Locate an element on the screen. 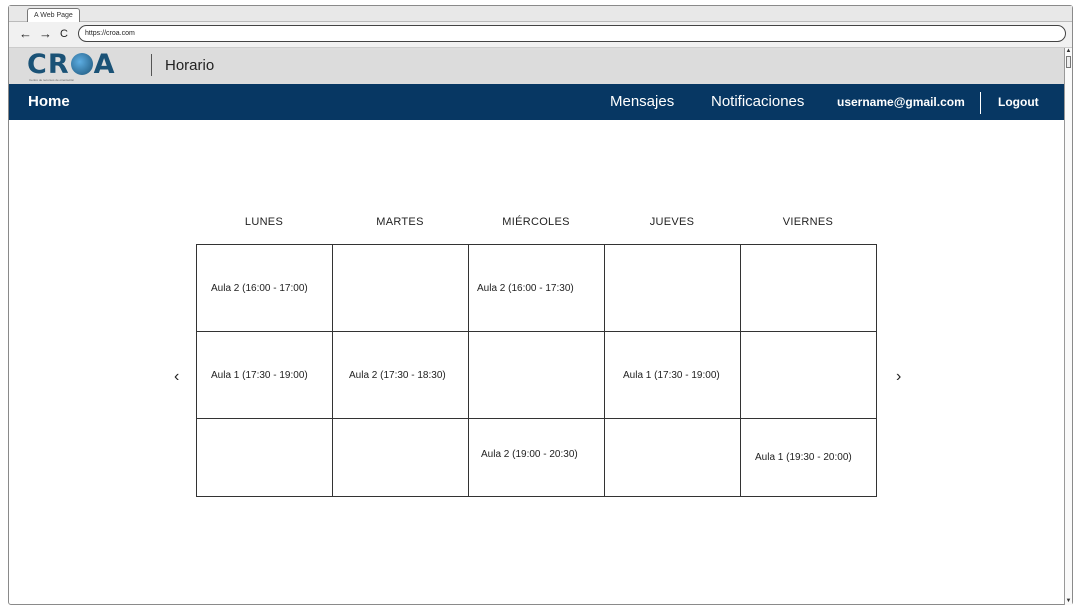 The image size is (1080, 611). user-email: username@gmail.com is located at coordinates (901, 102).